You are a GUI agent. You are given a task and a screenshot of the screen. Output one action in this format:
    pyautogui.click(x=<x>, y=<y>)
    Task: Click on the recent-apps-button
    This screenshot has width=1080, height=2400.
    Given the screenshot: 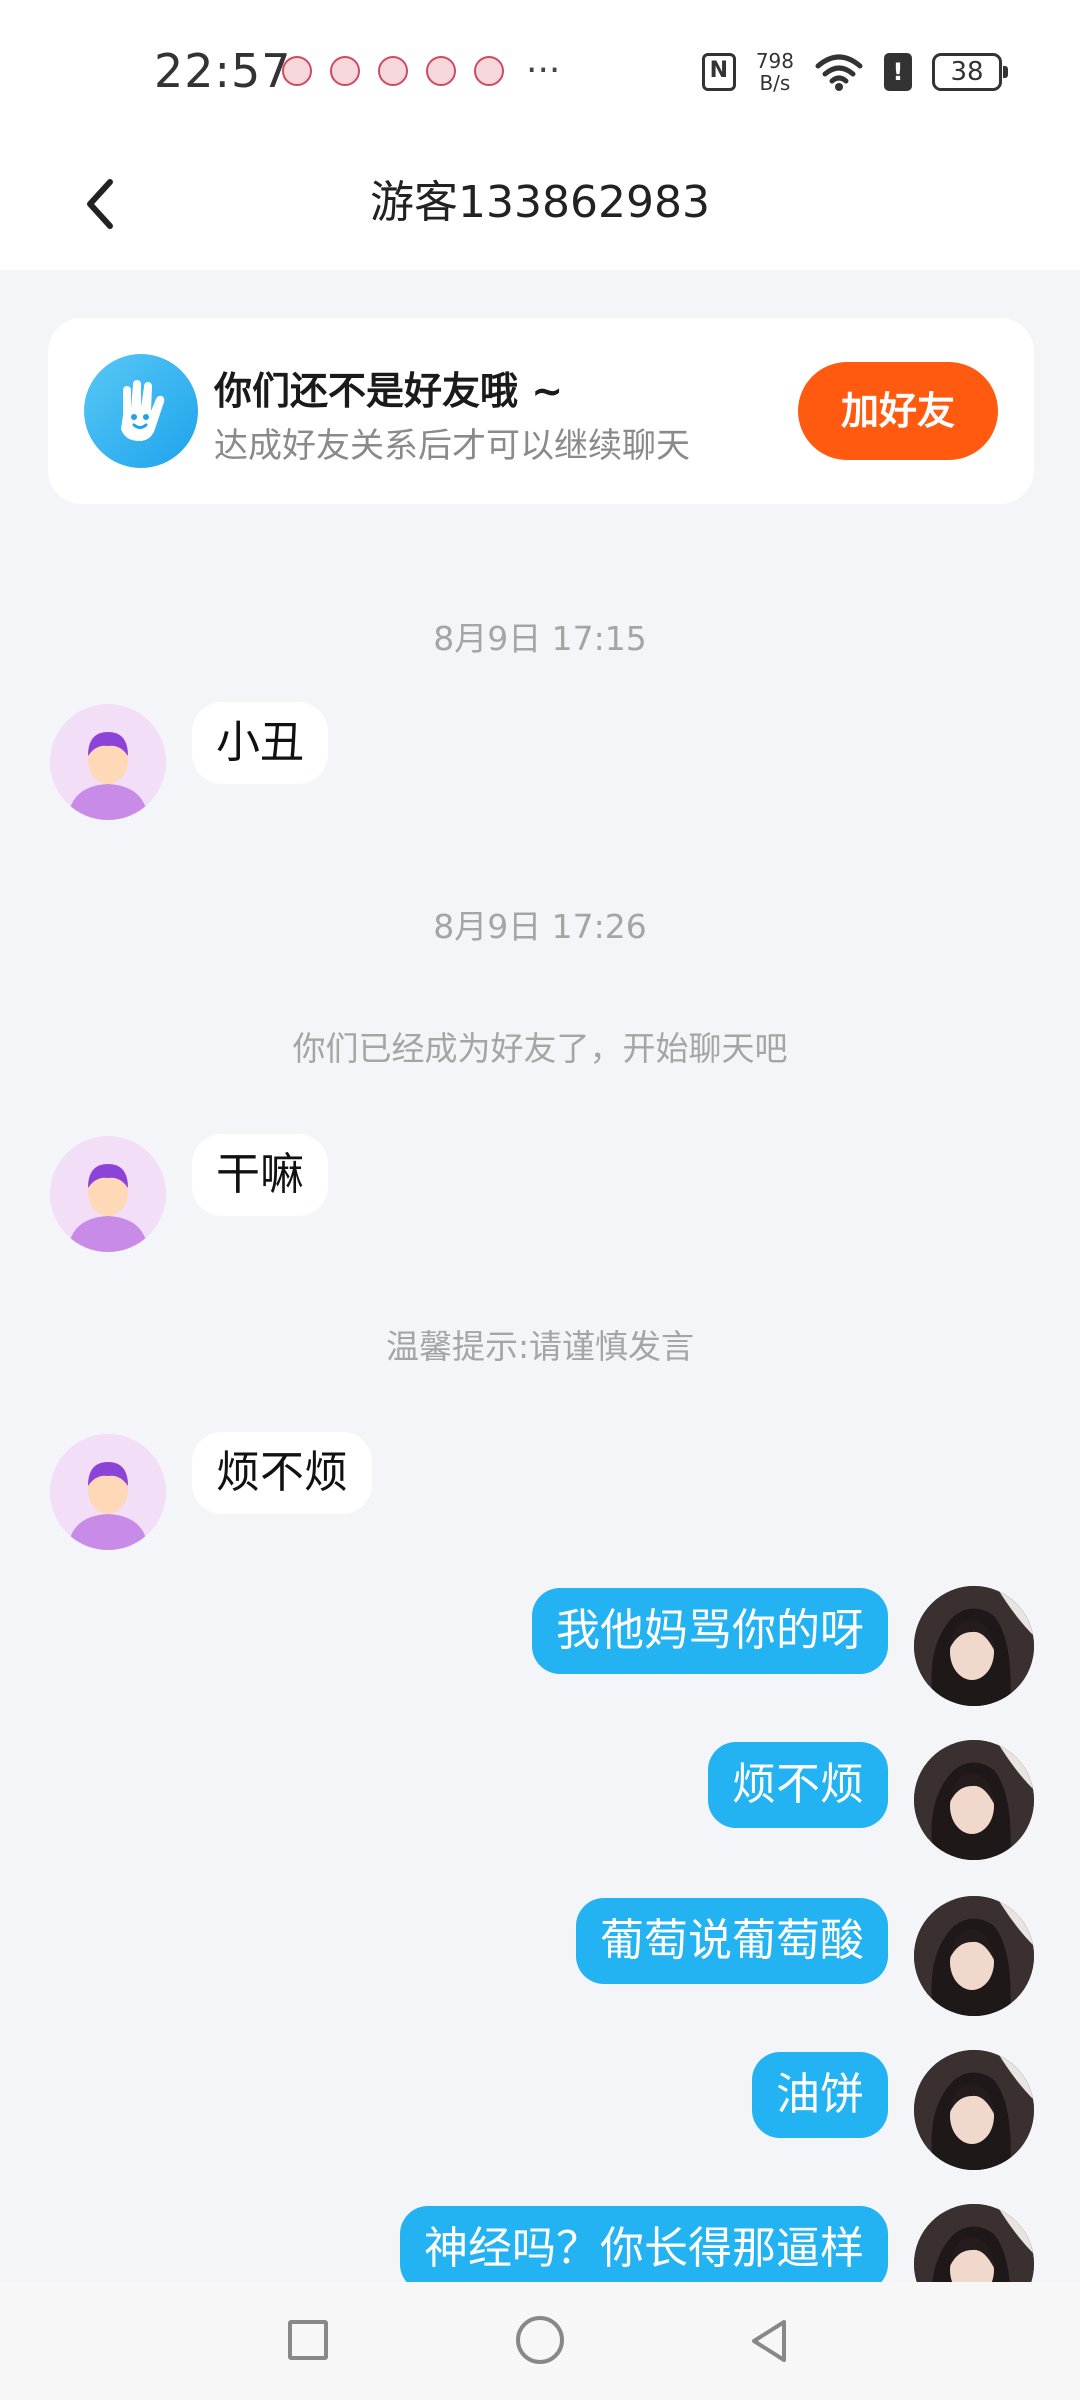 What is the action you would take?
    pyautogui.click(x=308, y=2340)
    